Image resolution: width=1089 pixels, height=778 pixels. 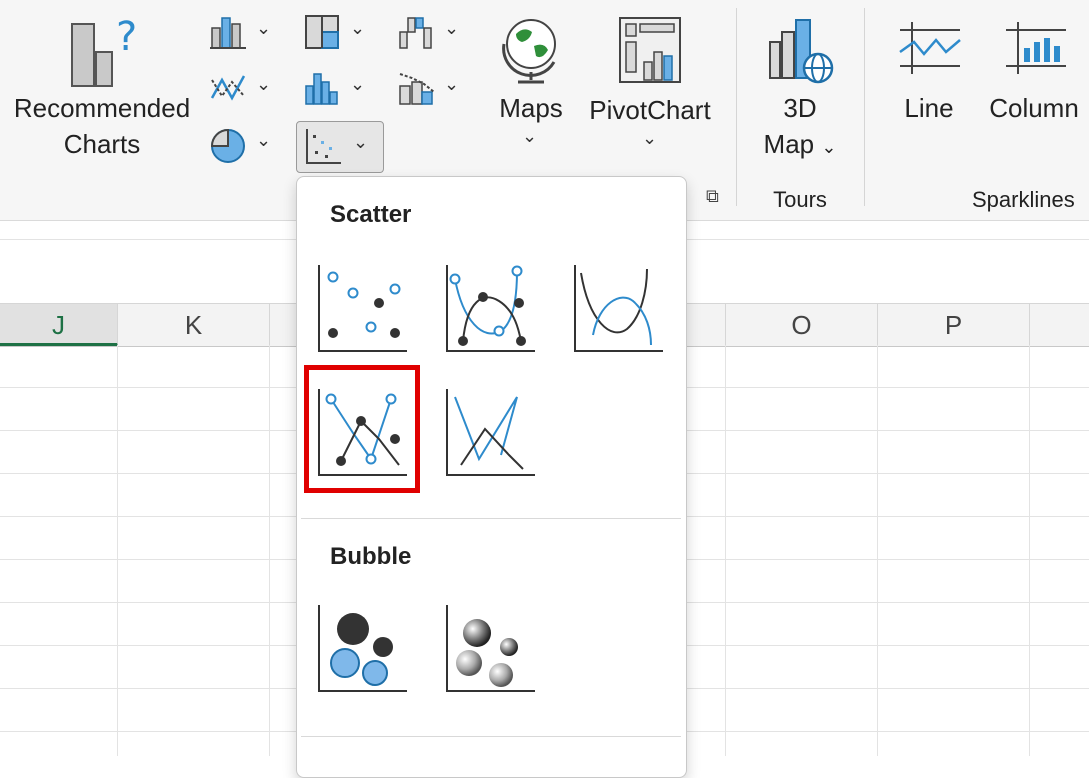 What do you see at coordinates (802, 325) in the screenshot?
I see `column-header-o: O` at bounding box center [802, 325].